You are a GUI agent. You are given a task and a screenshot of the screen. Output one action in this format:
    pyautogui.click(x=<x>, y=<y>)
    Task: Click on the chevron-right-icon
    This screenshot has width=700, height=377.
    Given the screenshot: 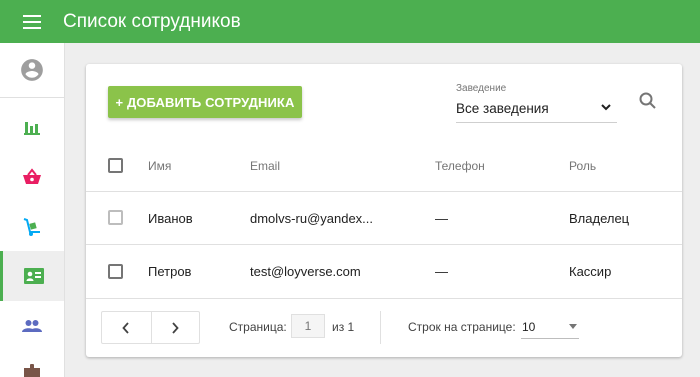 What is the action you would take?
    pyautogui.click(x=175, y=327)
    